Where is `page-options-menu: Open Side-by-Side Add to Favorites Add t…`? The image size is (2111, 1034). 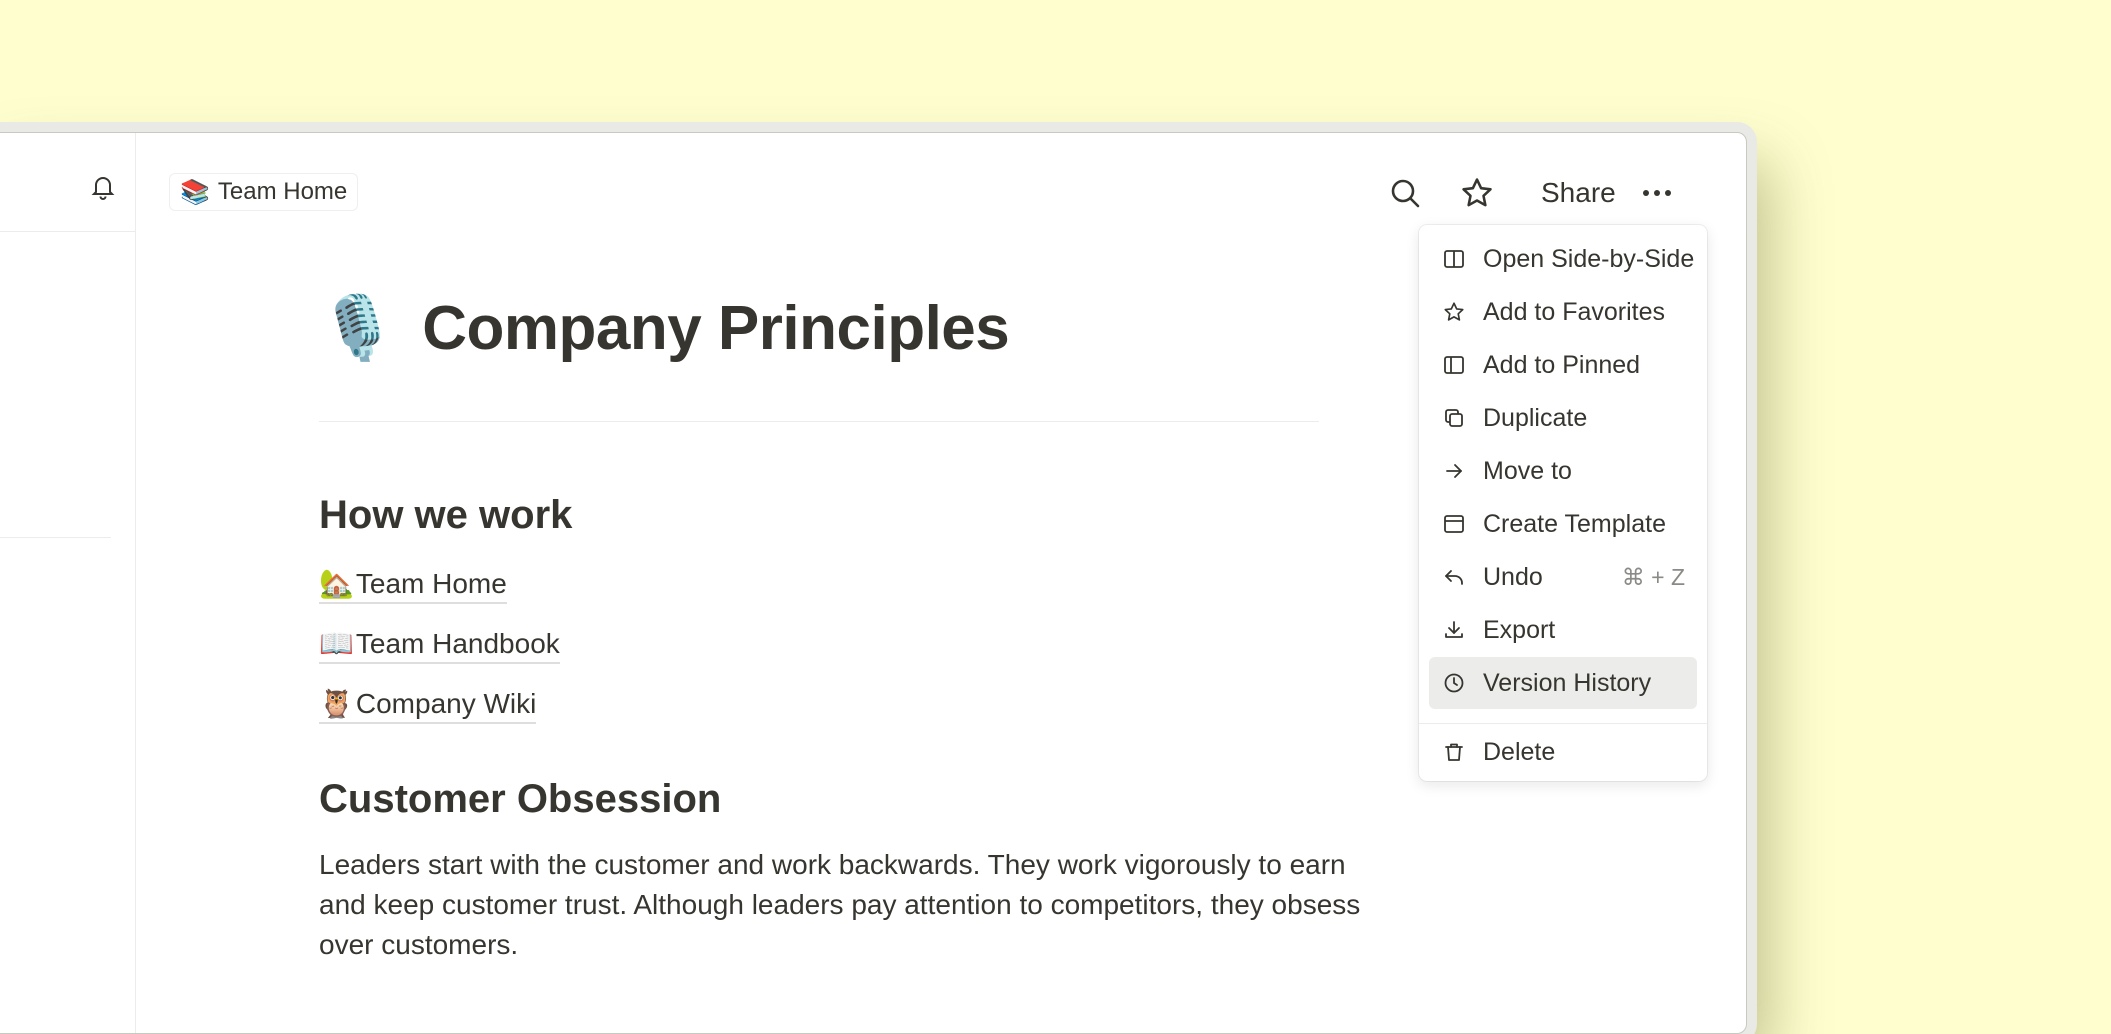 page-options-menu: Open Side-by-Side Add to Favorites Add t… is located at coordinates (1563, 503).